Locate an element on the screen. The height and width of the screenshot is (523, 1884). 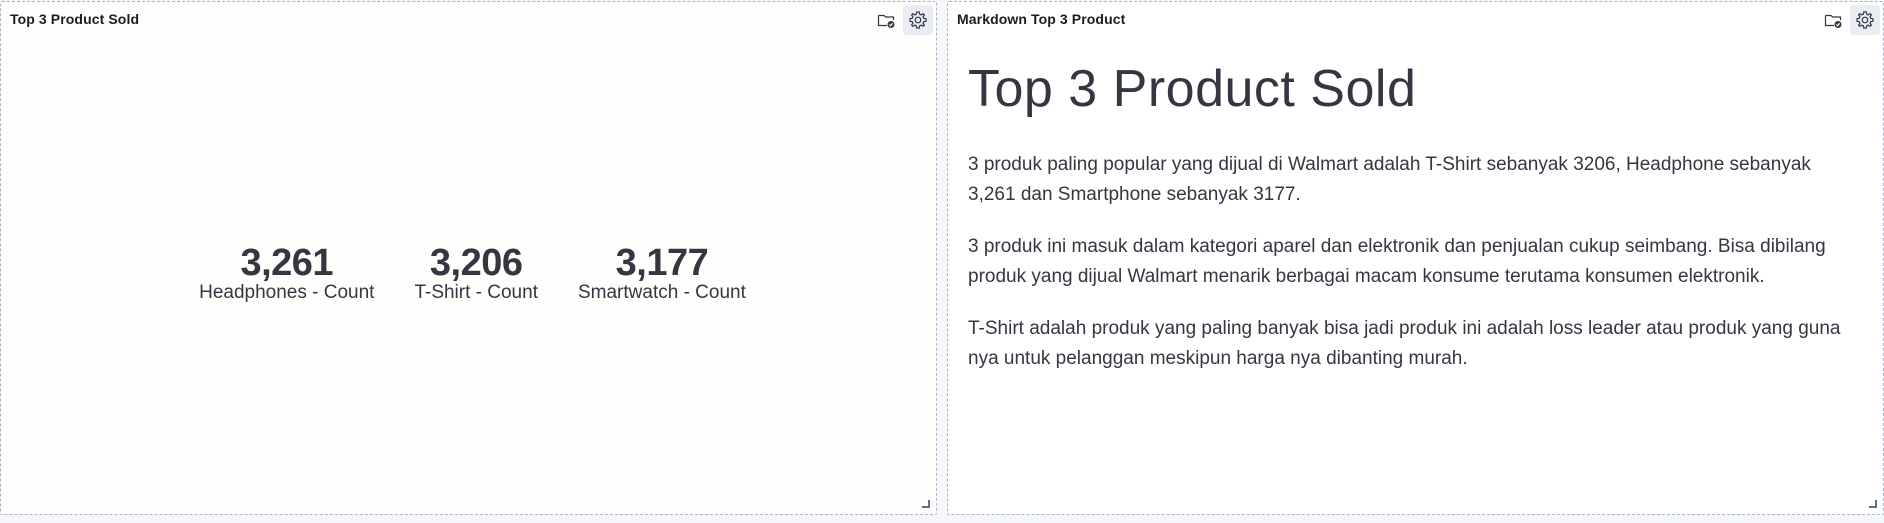
panel-header: Markdown Top 3 Product is located at coordinates (1415, 19).